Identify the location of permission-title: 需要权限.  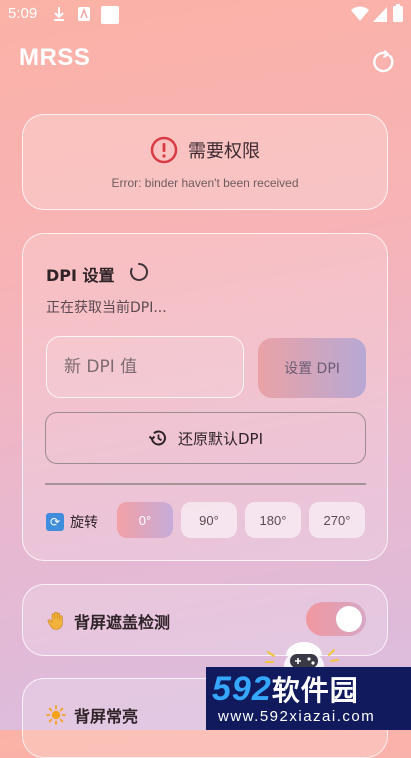
(224, 151).